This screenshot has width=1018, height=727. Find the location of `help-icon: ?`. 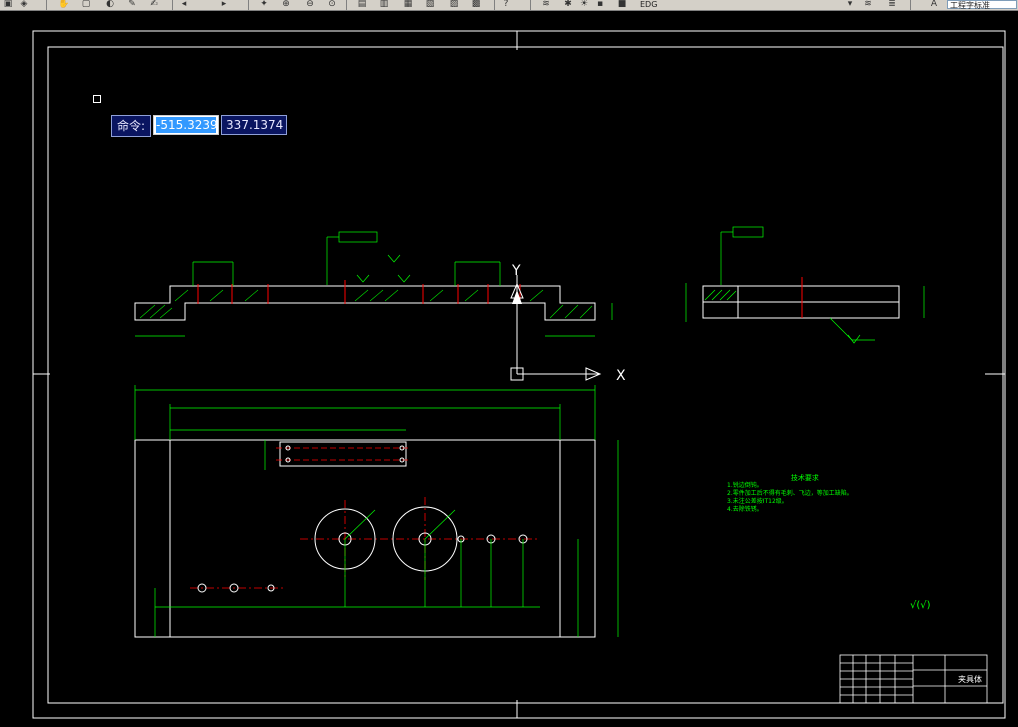

help-icon: ? is located at coordinates (506, 4).